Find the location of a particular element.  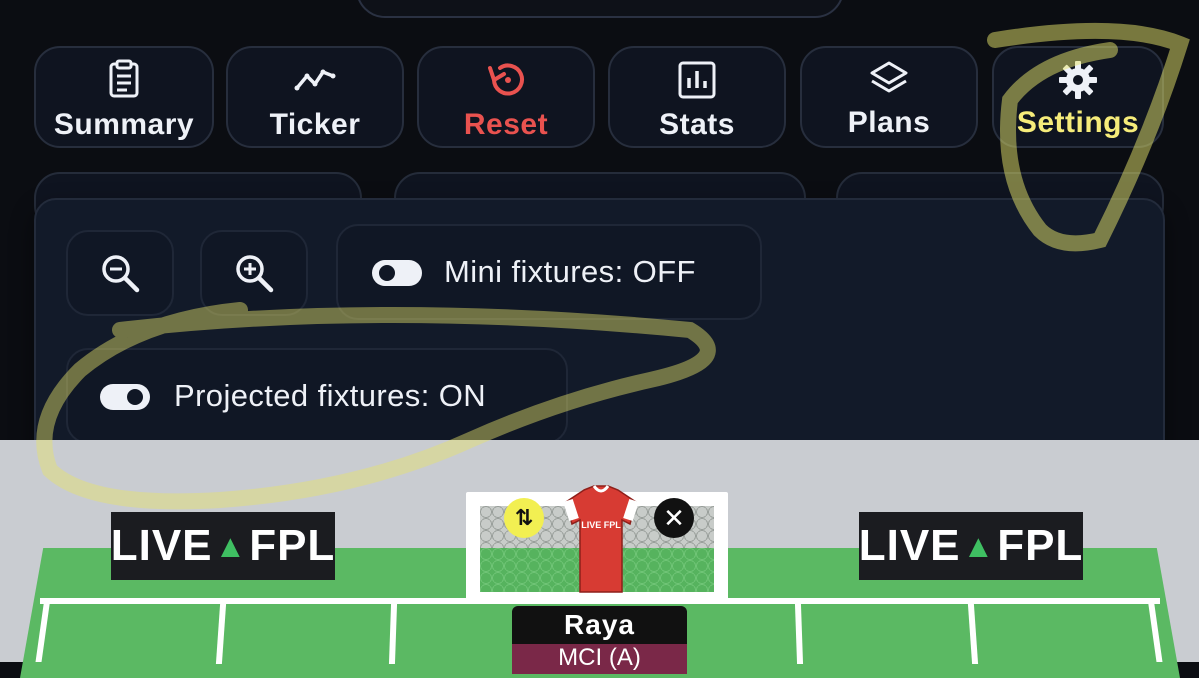

reset-button: Reset is located at coordinates (506, 97).